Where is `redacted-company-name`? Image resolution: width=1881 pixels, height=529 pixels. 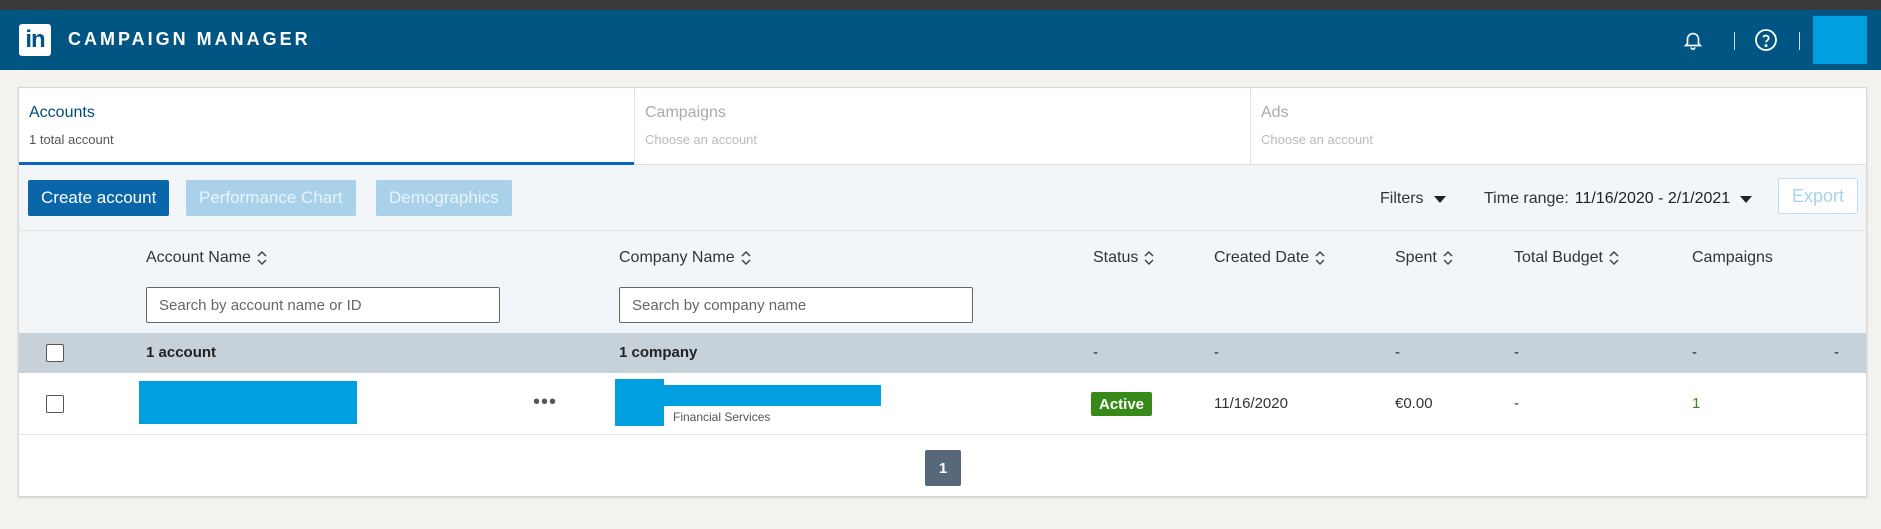
redacted-company-name is located at coordinates (772, 395).